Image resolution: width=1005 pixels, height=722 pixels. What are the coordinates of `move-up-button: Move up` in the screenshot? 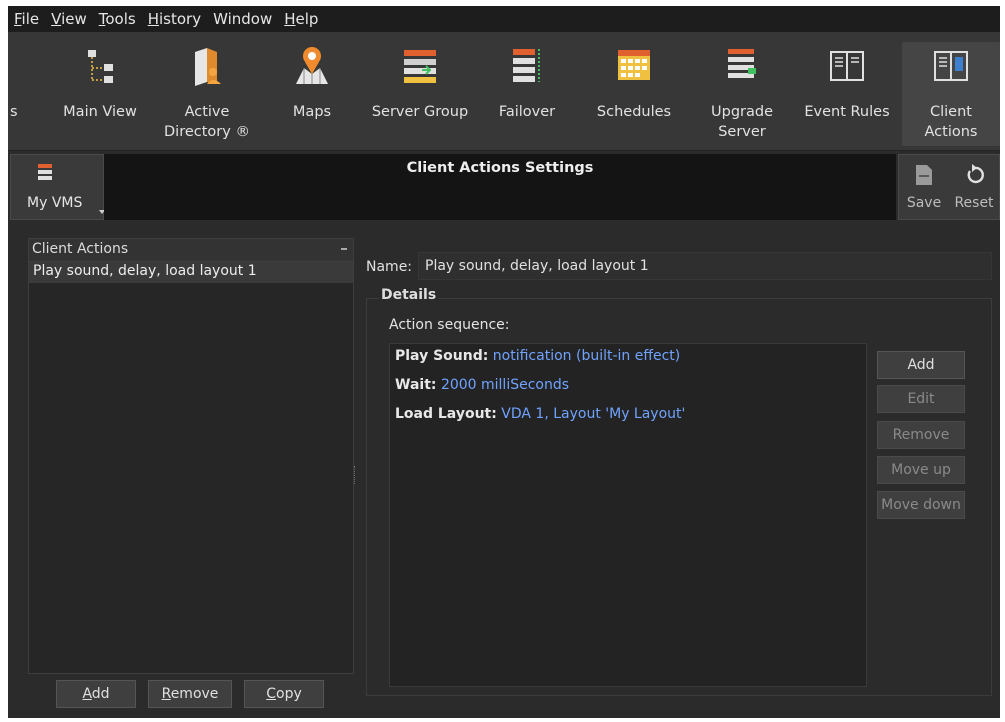 It's located at (921, 470).